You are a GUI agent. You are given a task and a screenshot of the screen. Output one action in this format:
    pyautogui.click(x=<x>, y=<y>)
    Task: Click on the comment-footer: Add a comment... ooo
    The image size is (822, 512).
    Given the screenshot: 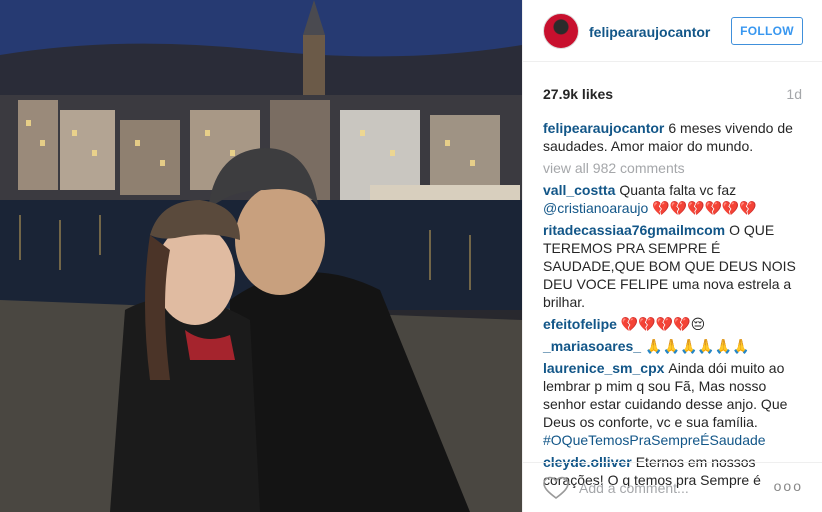 What is the action you would take?
    pyautogui.click(x=672, y=487)
    